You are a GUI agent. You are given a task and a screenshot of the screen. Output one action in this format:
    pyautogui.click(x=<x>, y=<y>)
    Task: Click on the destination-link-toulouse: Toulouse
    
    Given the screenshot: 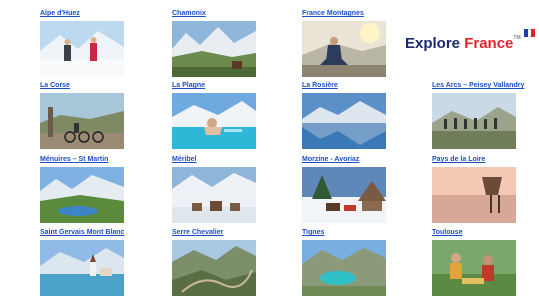 What is the action you would take?
    pyautogui.click(x=480, y=233)
    